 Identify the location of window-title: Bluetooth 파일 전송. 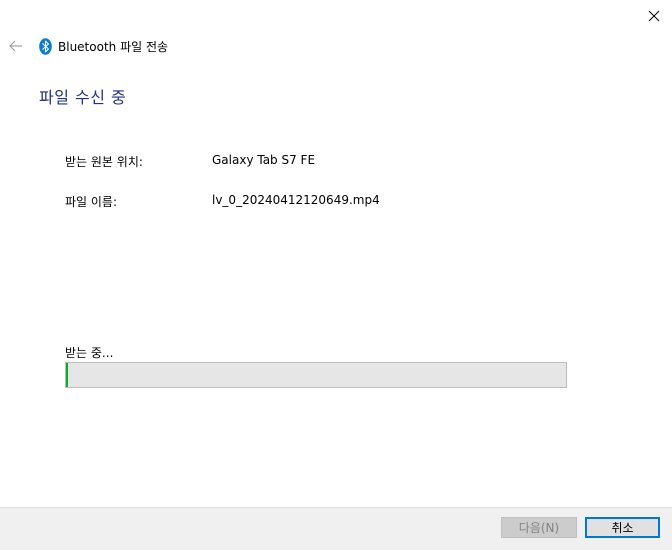
(113, 46).